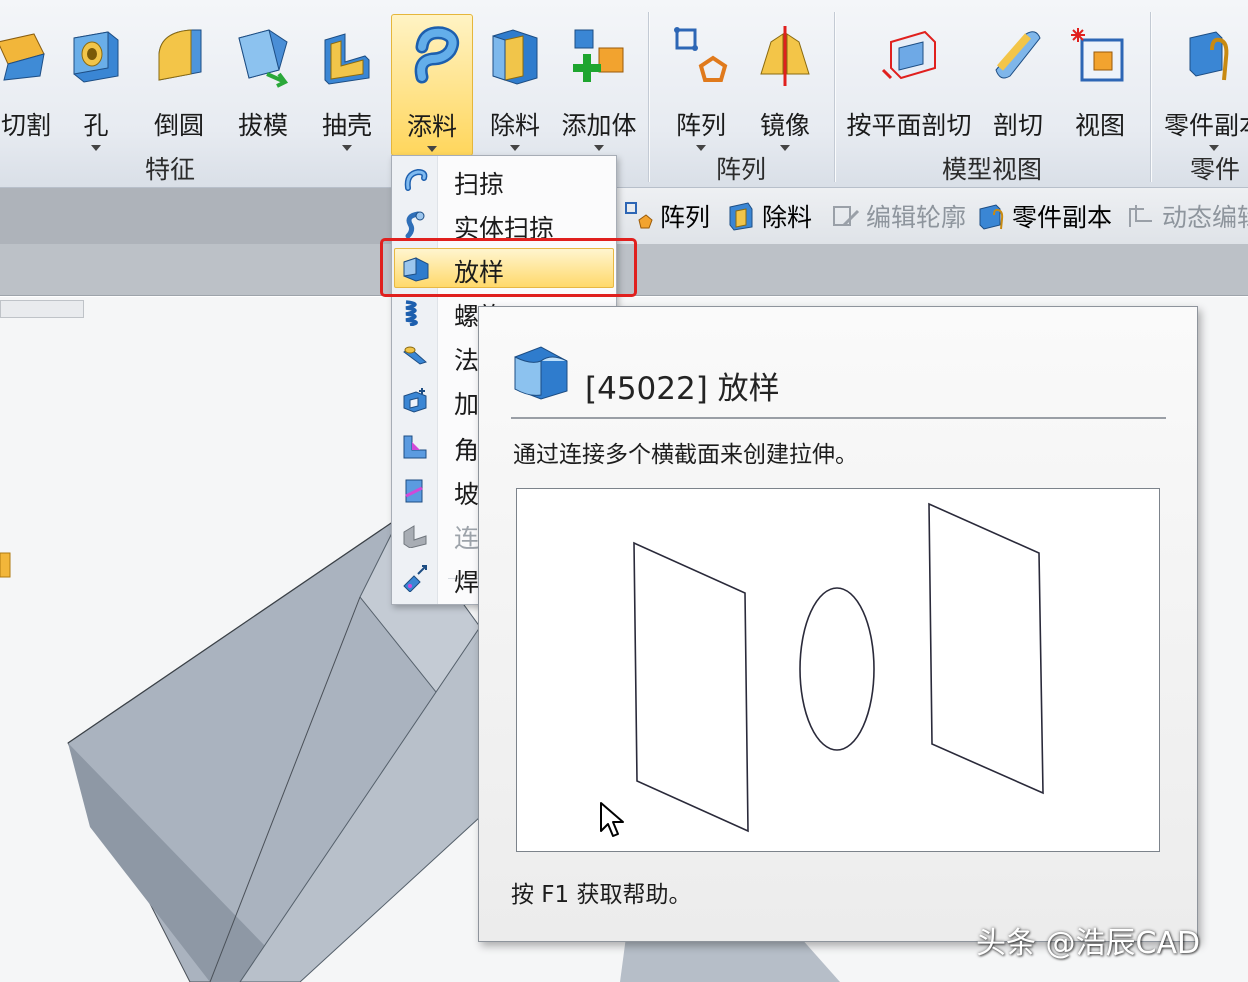 The image size is (1248, 982). Describe the element at coordinates (784, 125) in the screenshot. I see `mirror-label: 镜像` at that location.